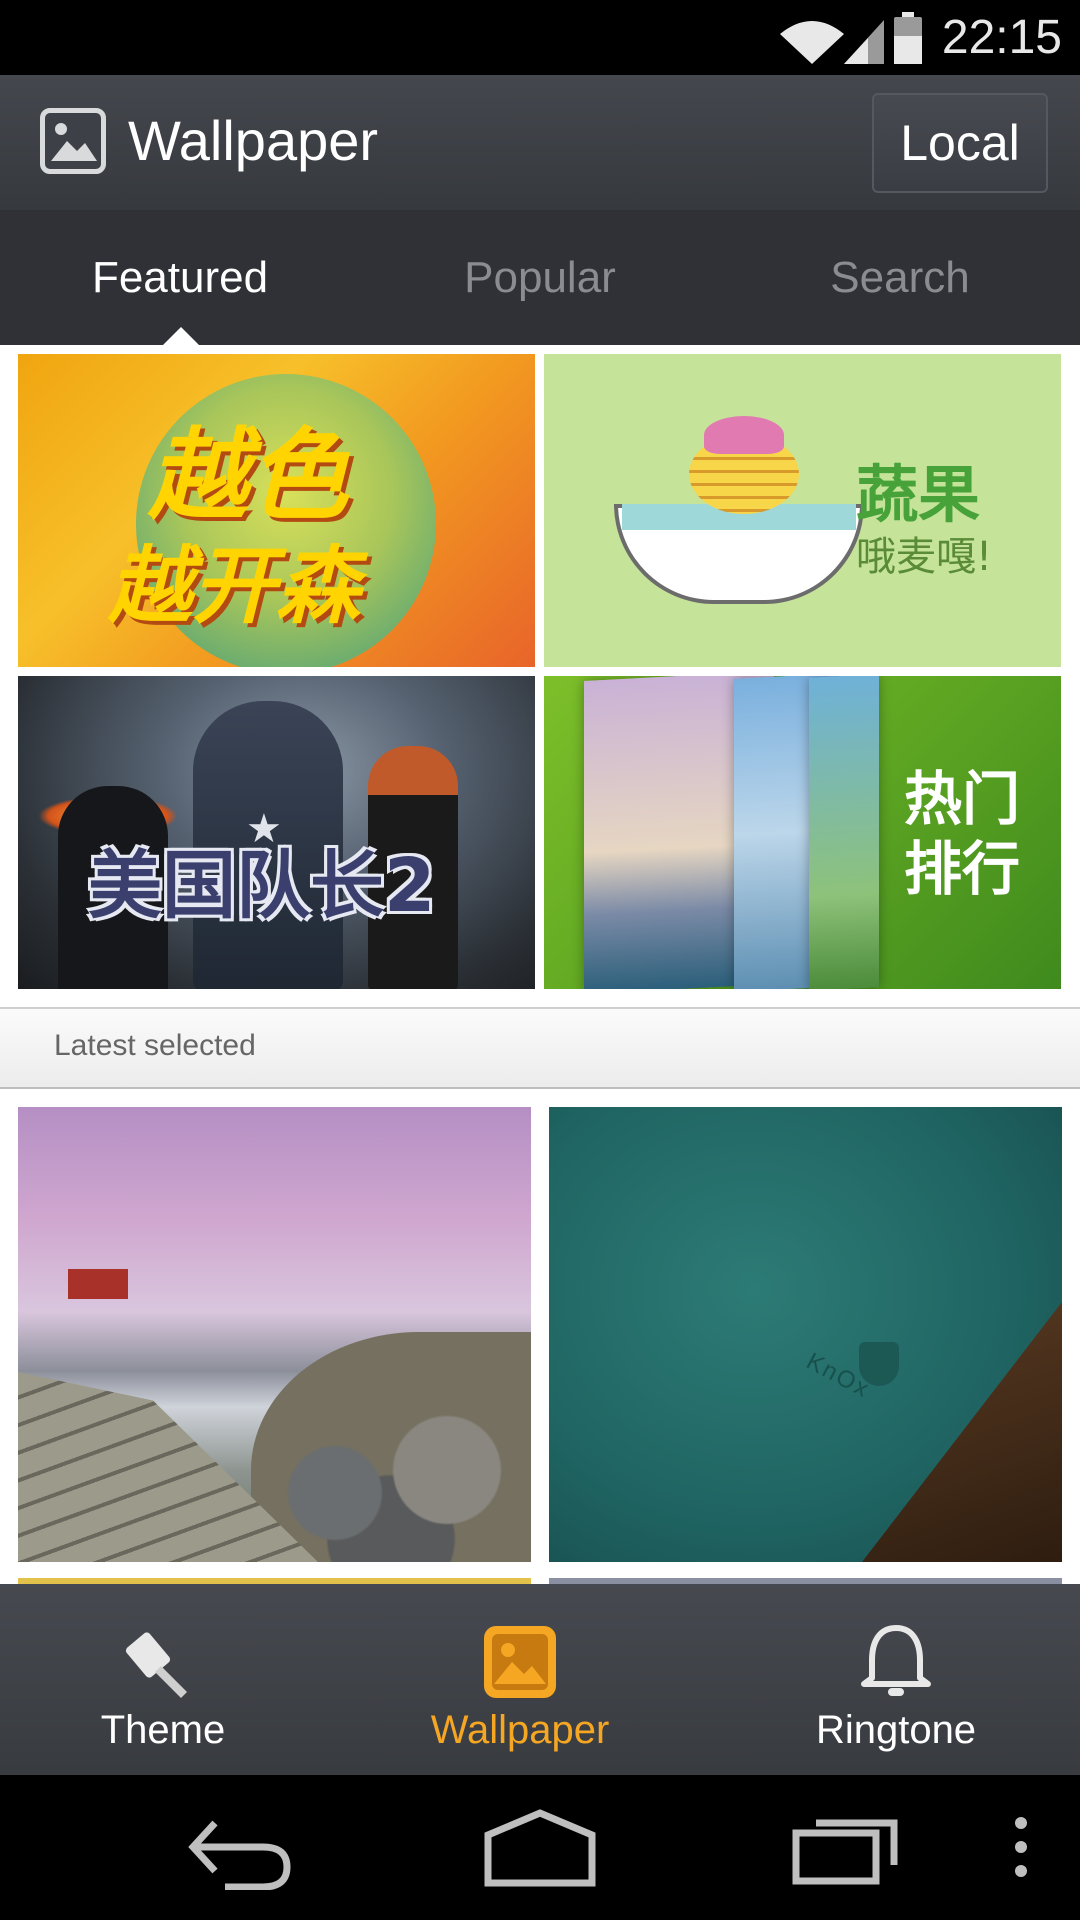 The image size is (1080, 1920). I want to click on home-icon, so click(540, 1847).